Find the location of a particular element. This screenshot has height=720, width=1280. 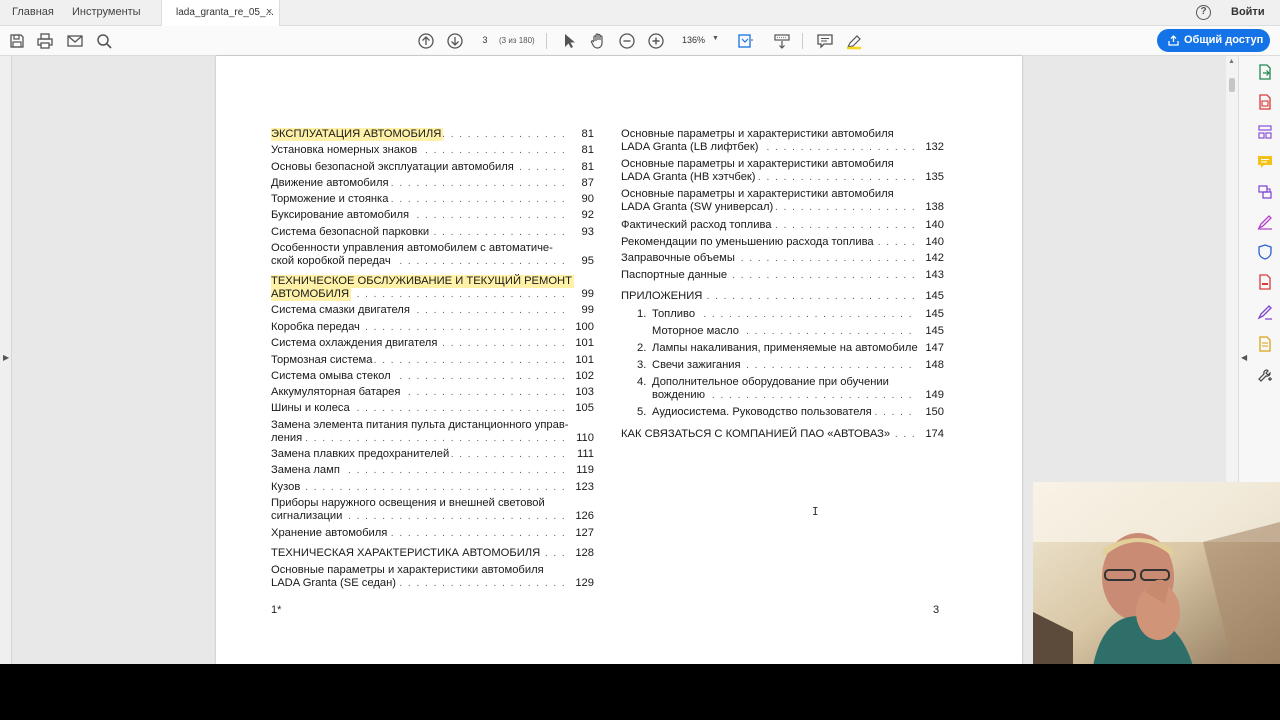

left-panel-toggle: ▶ is located at coordinates (6, 360).